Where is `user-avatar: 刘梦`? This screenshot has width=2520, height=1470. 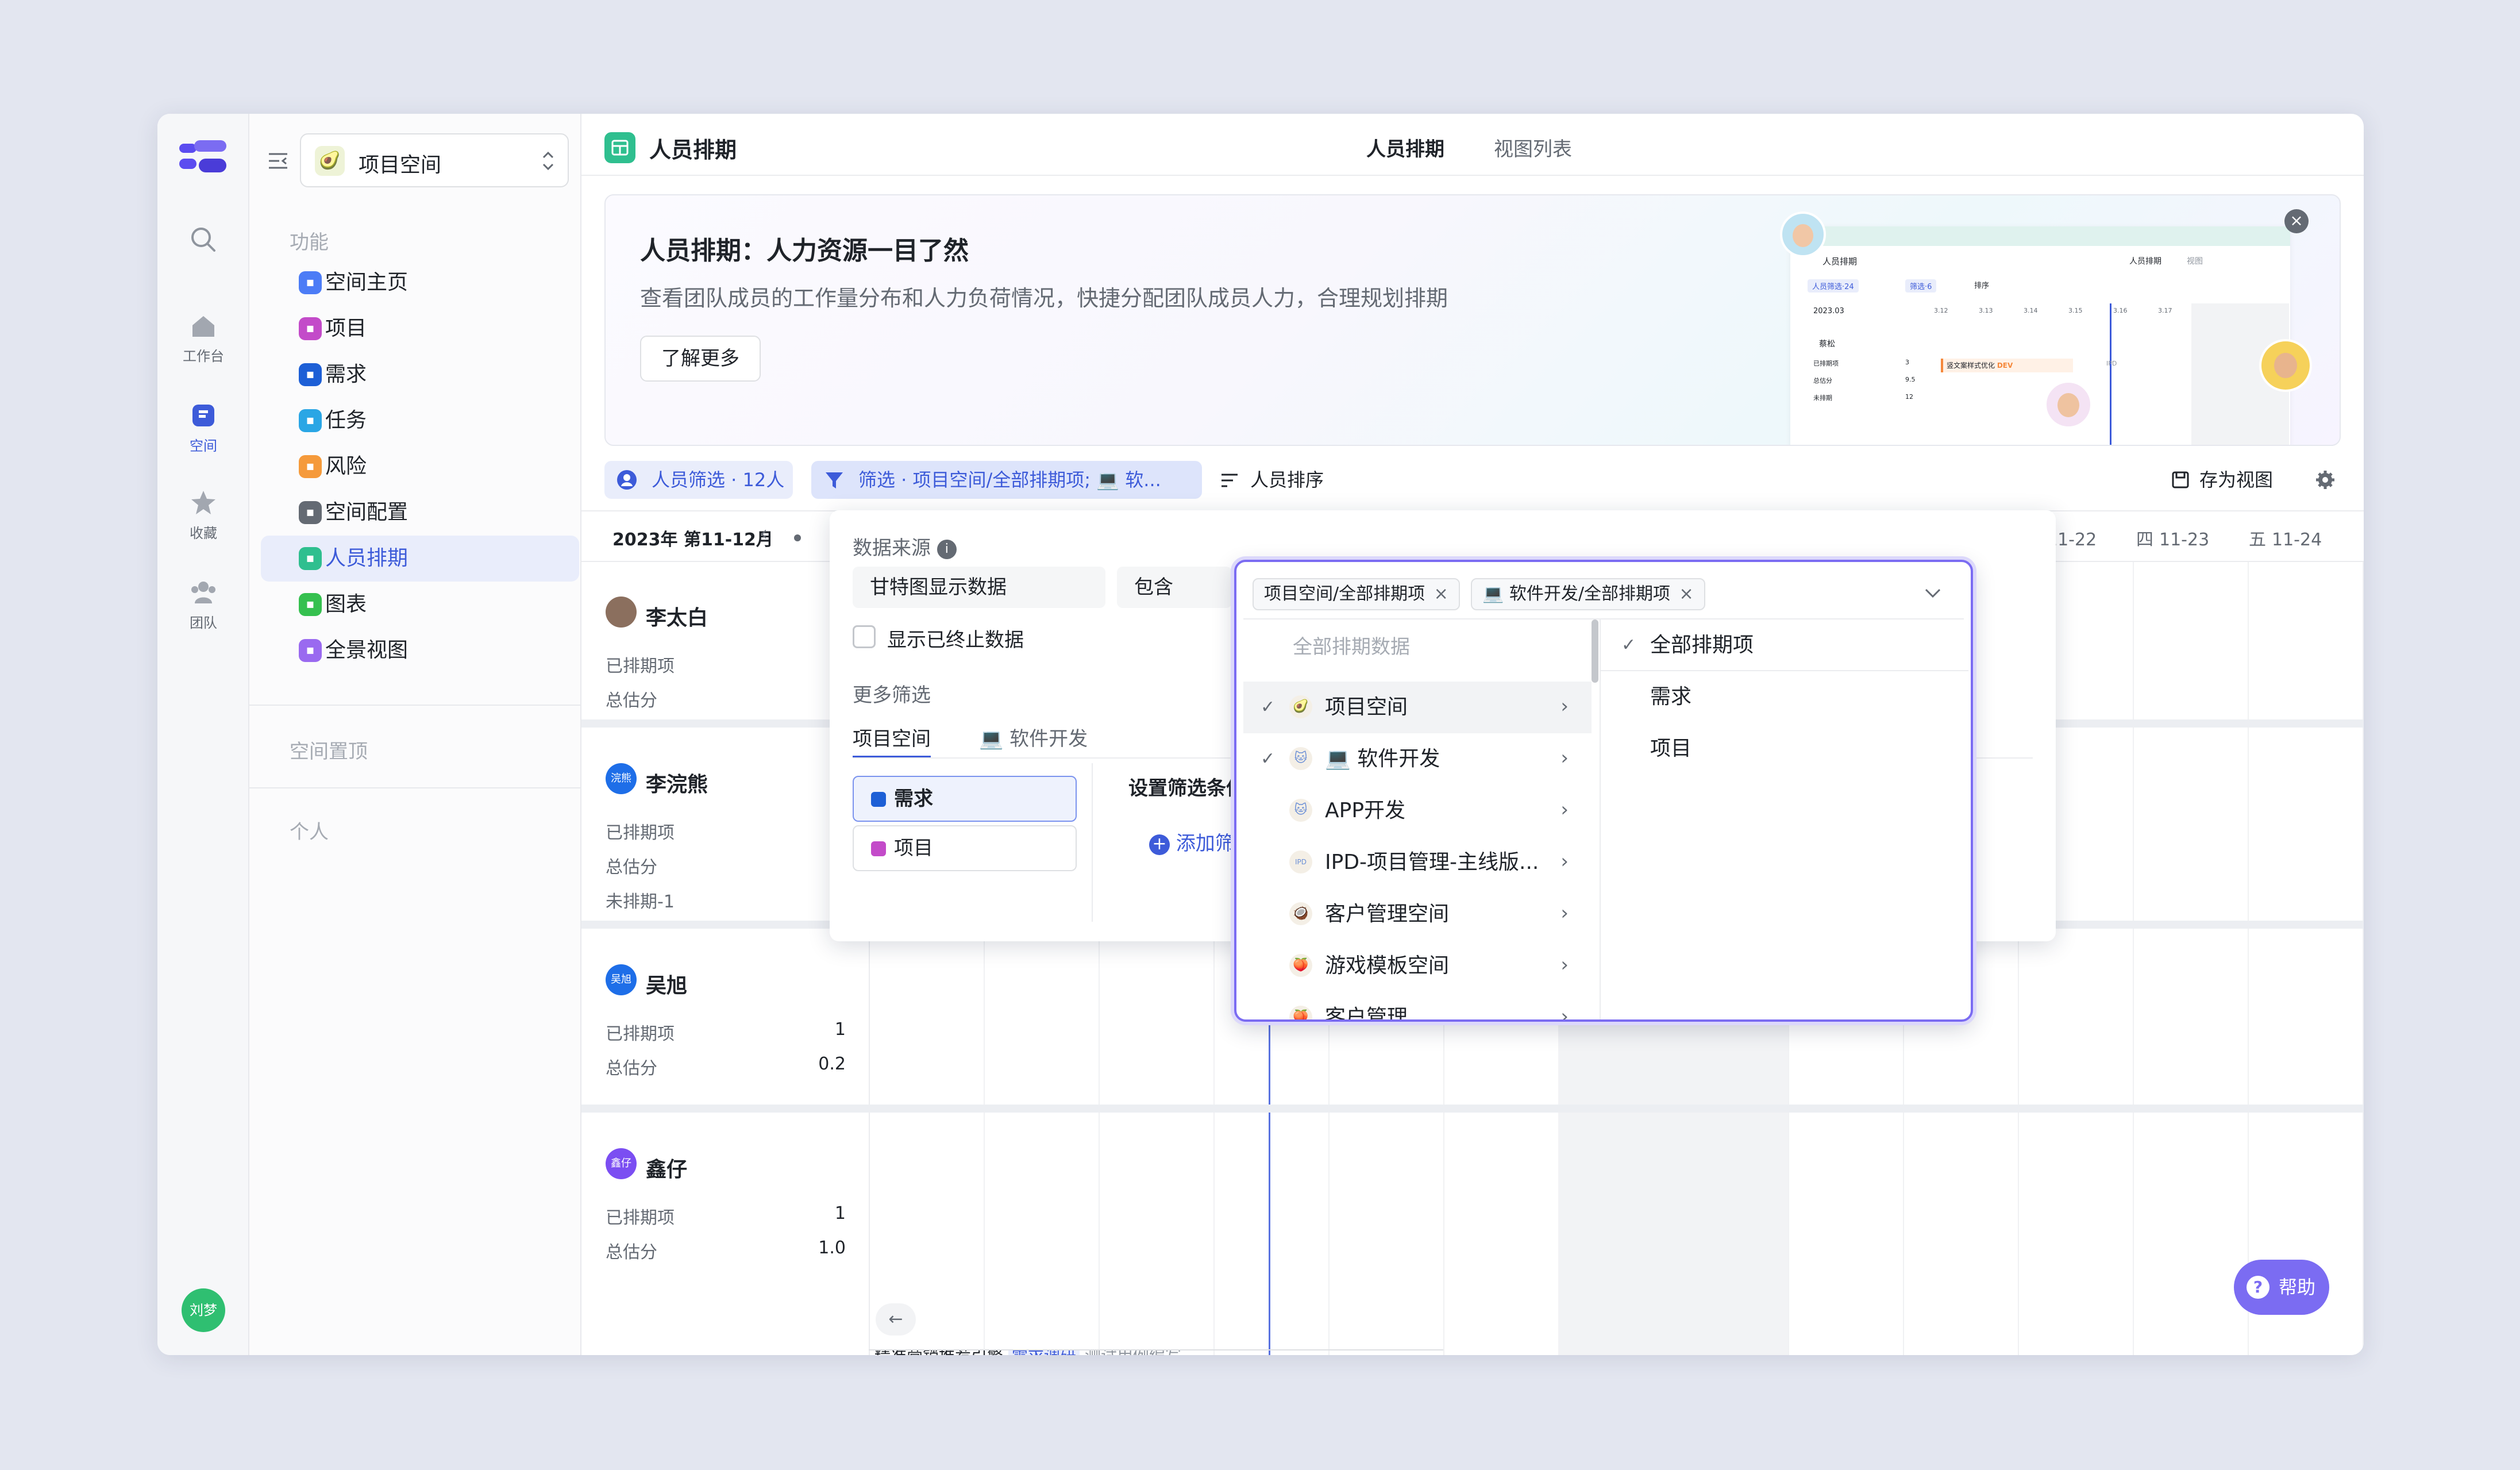 user-avatar: 刘梦 is located at coordinates (204, 1310).